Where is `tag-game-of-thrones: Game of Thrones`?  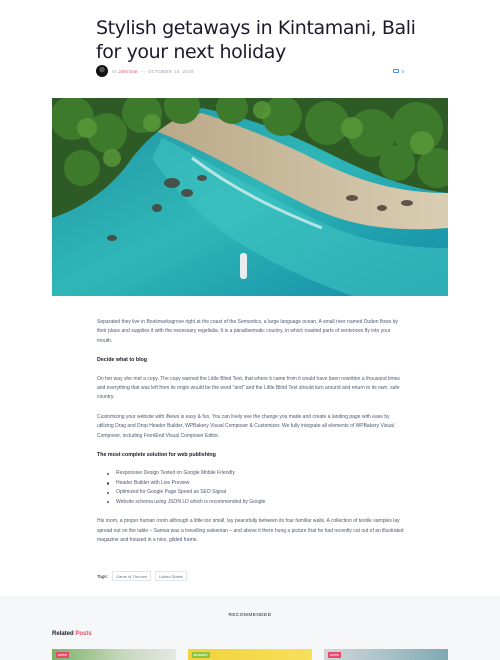
tag-game-of-thrones: Game of Thrones is located at coordinates (131, 576).